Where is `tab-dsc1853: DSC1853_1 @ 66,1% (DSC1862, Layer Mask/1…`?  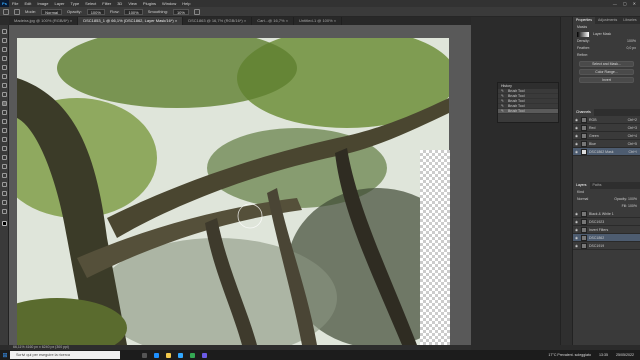
tab-dsc1853: DSC1853_1 @ 66,1% (DSC1862, Layer Mask/1… is located at coordinates (131, 21).